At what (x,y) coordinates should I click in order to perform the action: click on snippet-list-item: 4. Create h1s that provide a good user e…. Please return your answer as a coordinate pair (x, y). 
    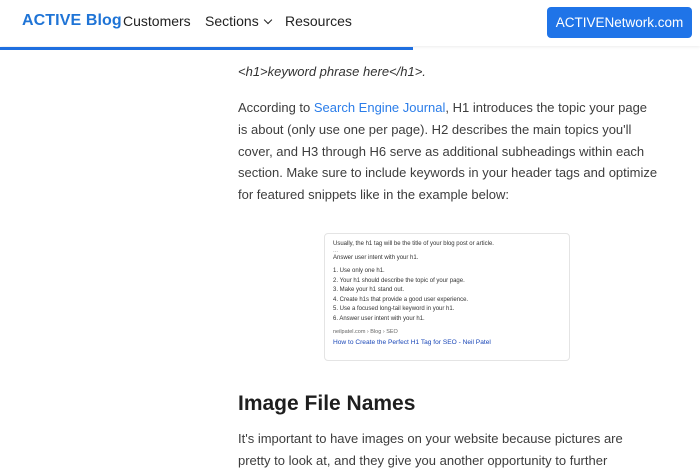
    Looking at the image, I should click on (401, 299).